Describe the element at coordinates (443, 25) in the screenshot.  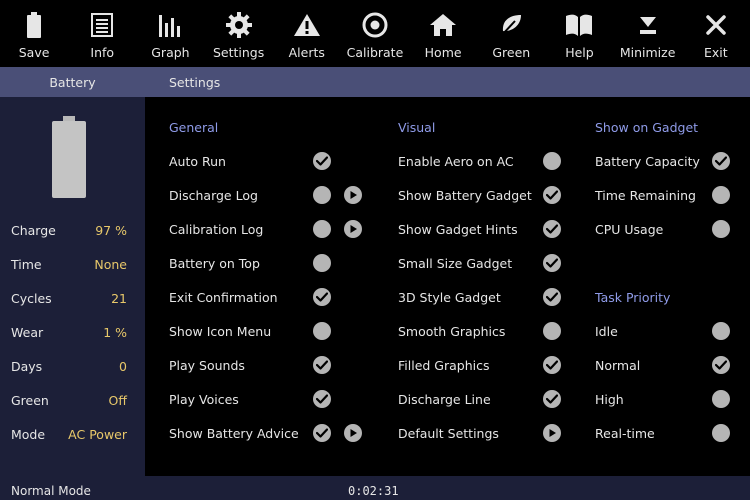
I see `home-icon` at that location.